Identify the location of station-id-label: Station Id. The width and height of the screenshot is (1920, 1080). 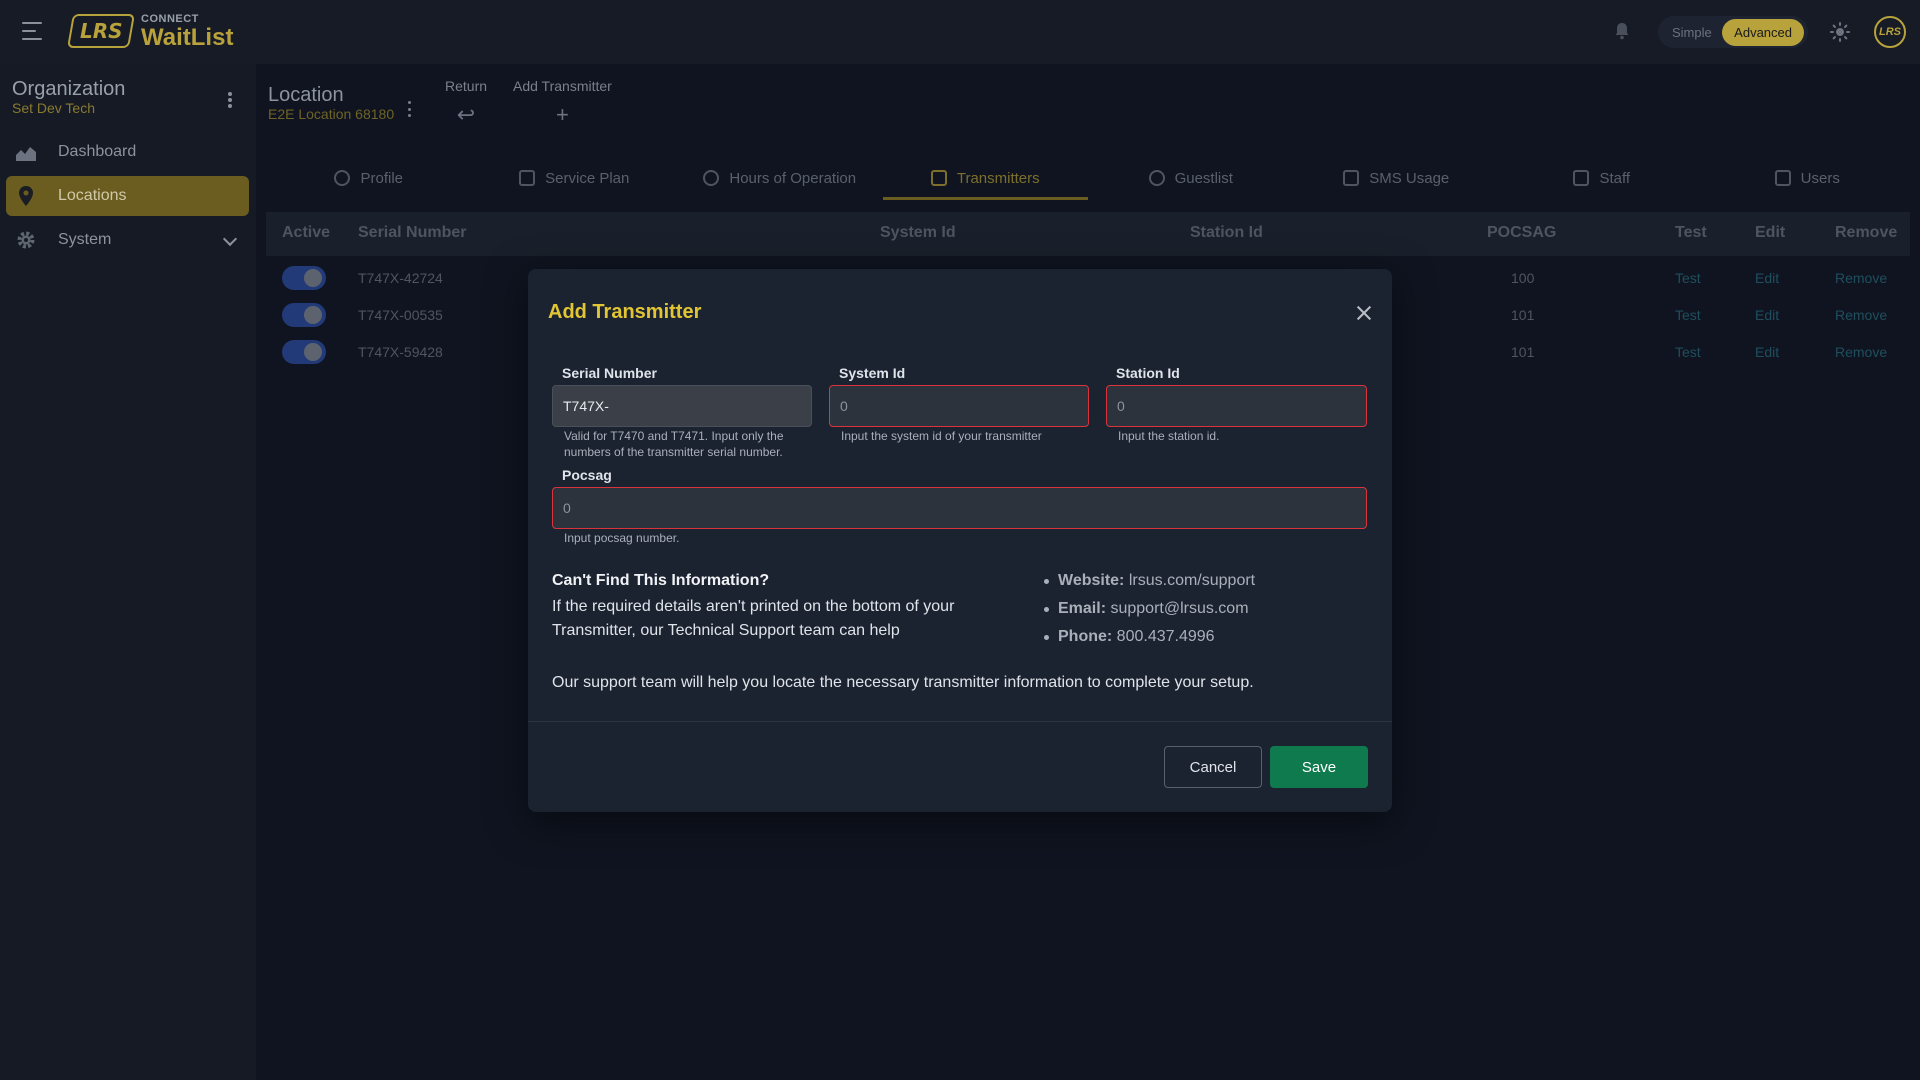
(1148, 373).